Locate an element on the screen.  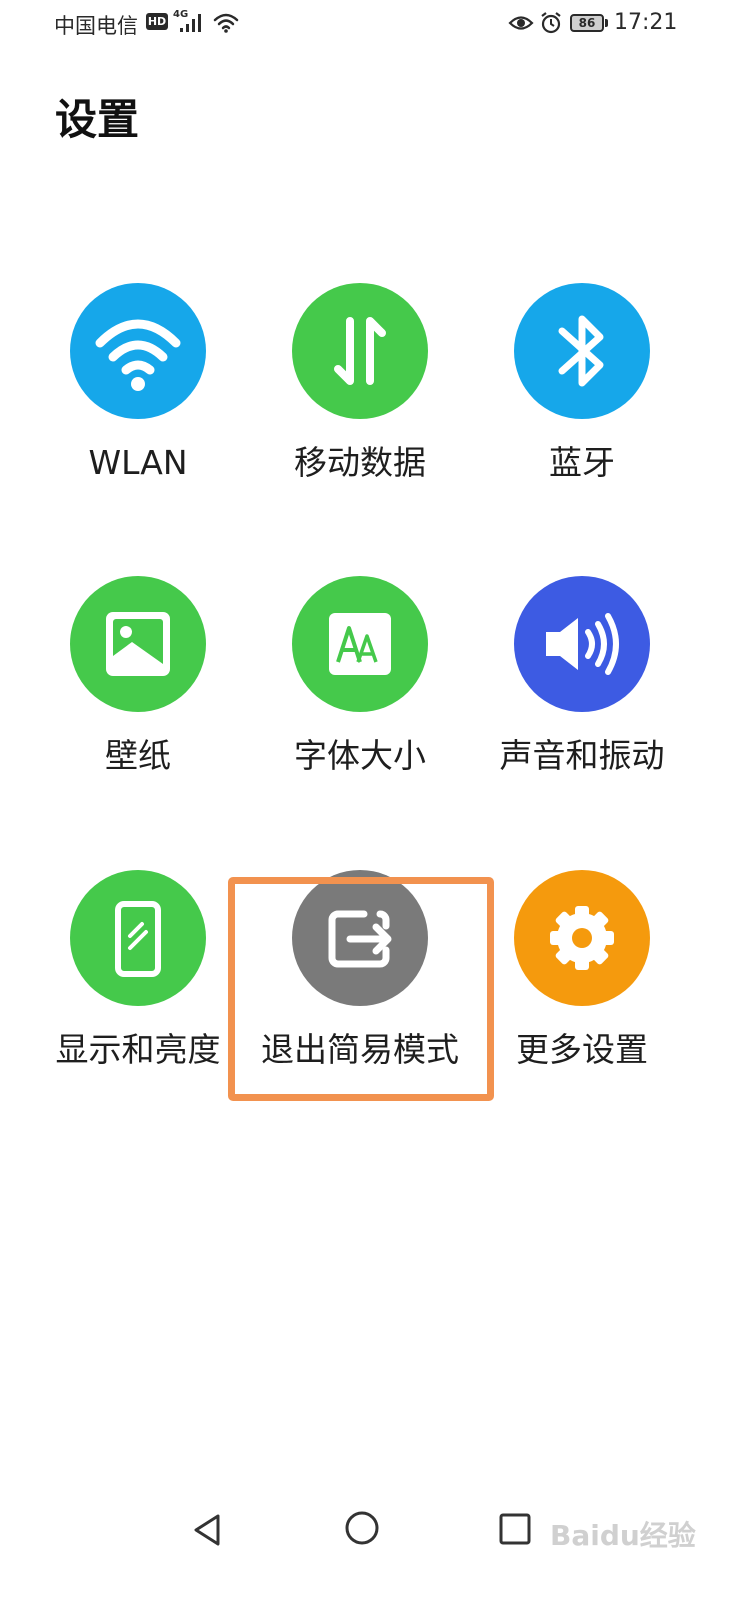
tile-sound-vibration: 声音和振动 is located at coordinates (582, 677).